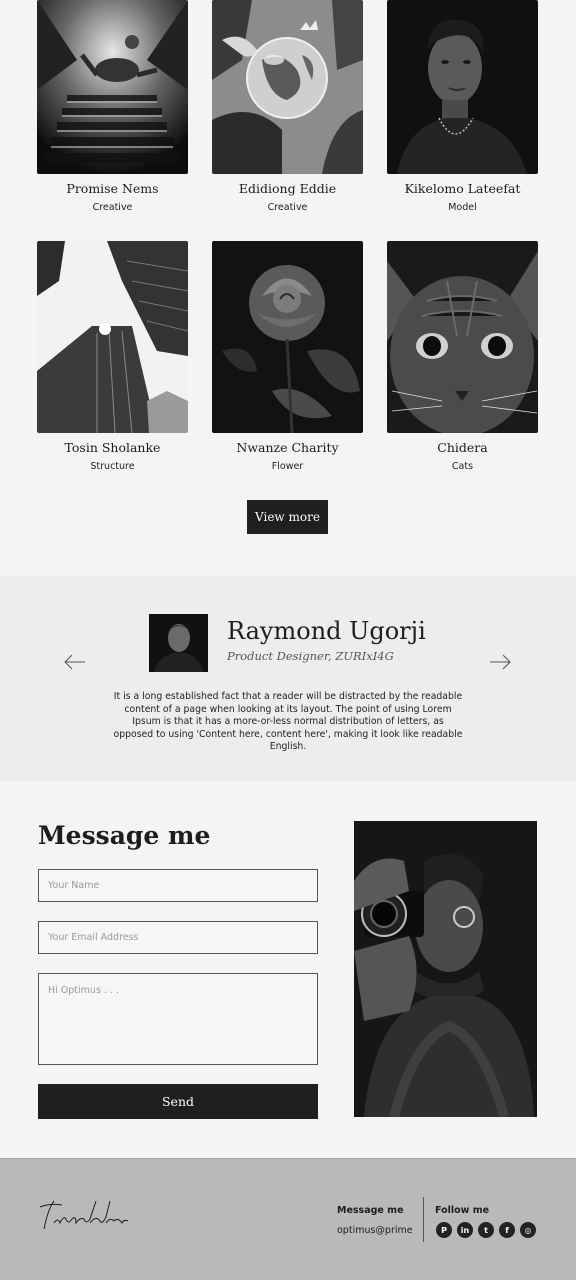  Describe the element at coordinates (287, 447) in the screenshot. I see `card-name: Nwanze Charity` at that location.